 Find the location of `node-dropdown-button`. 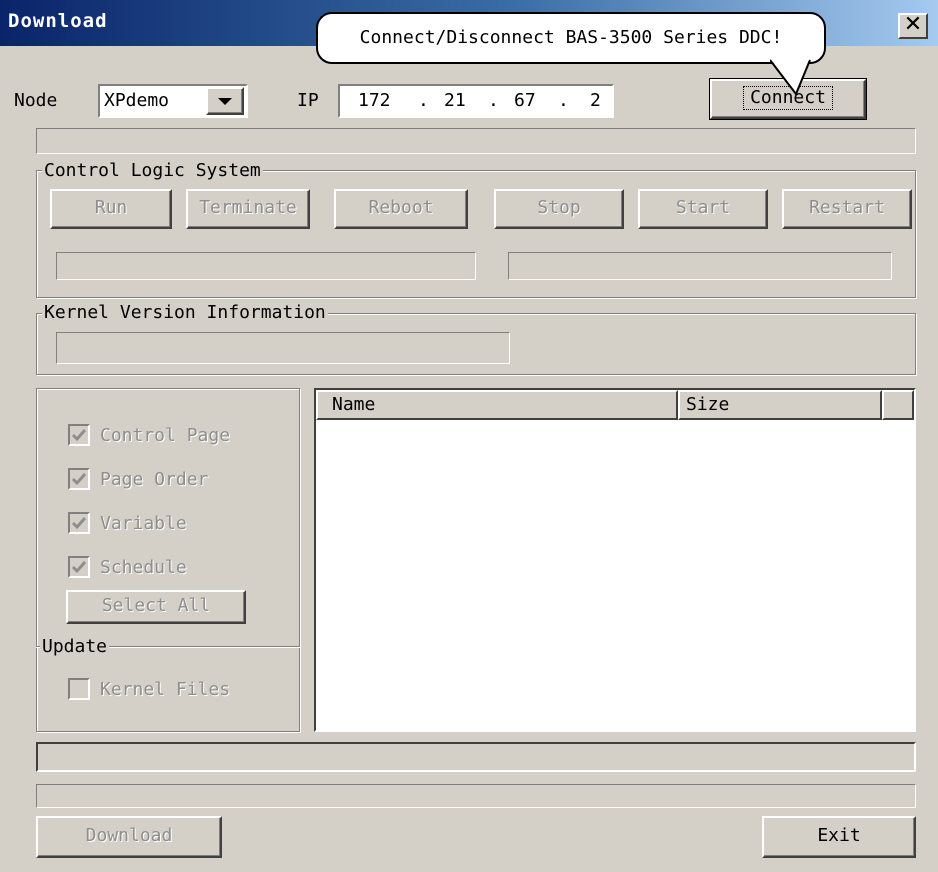

node-dropdown-button is located at coordinates (225, 101).